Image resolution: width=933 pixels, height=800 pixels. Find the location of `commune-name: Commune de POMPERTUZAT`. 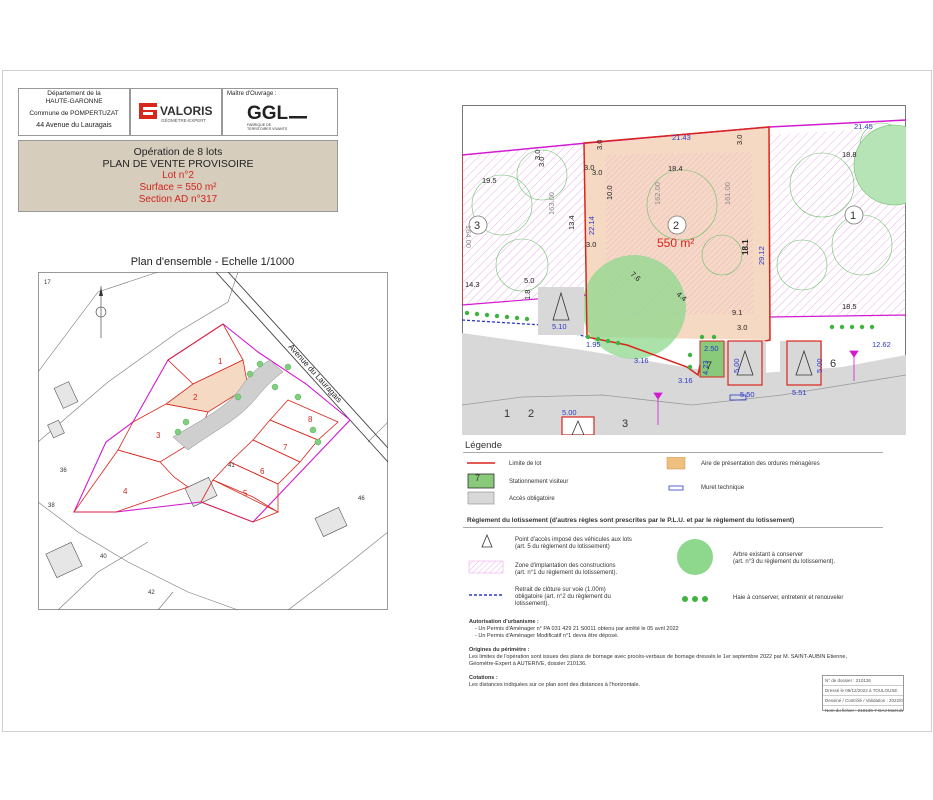

commune-name: Commune de POMPERTUZAT is located at coordinates (74, 113).